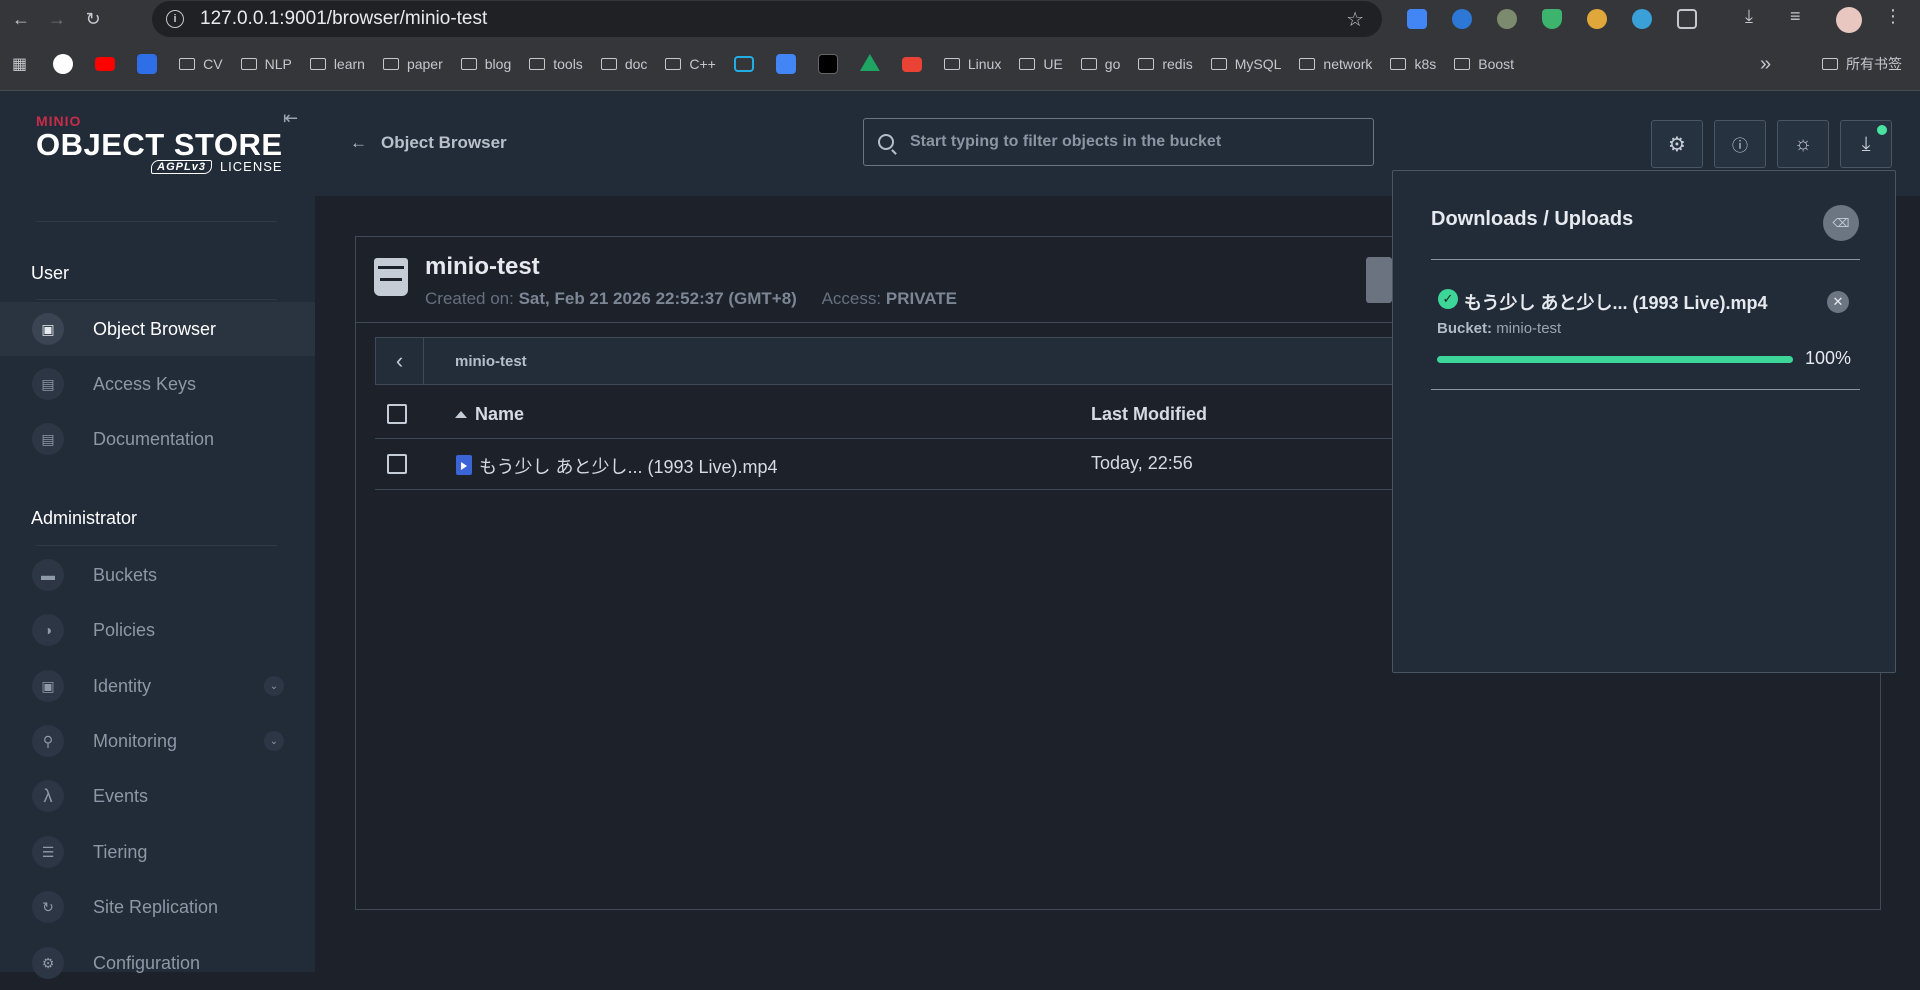 Image resolution: width=1920 pixels, height=990 pixels. Describe the element at coordinates (1838, 302) in the screenshot. I see `remove-transfer-icon: ✕` at that location.